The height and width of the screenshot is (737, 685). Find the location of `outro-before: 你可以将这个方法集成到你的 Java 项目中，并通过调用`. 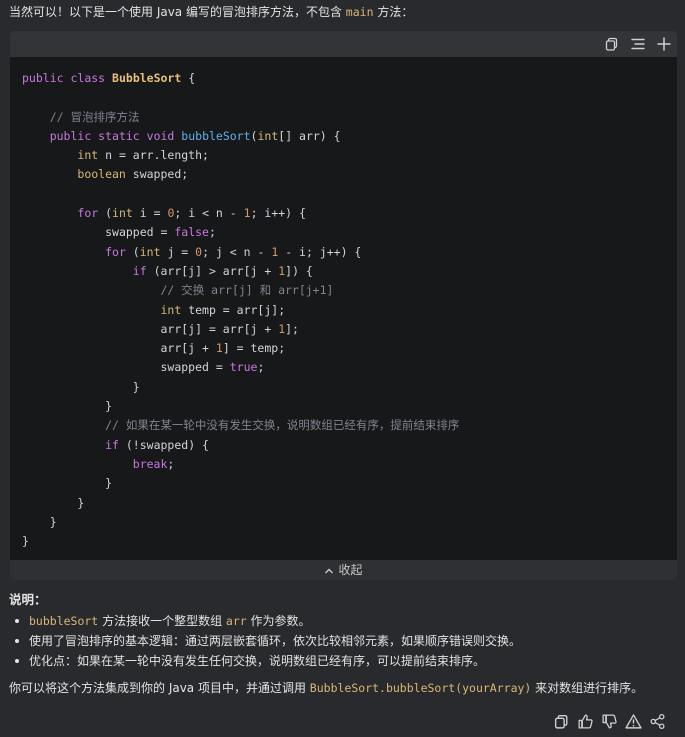

outro-before: 你可以将这个方法集成到你的 Java 项目中，并通过调用 is located at coordinates (159, 688).